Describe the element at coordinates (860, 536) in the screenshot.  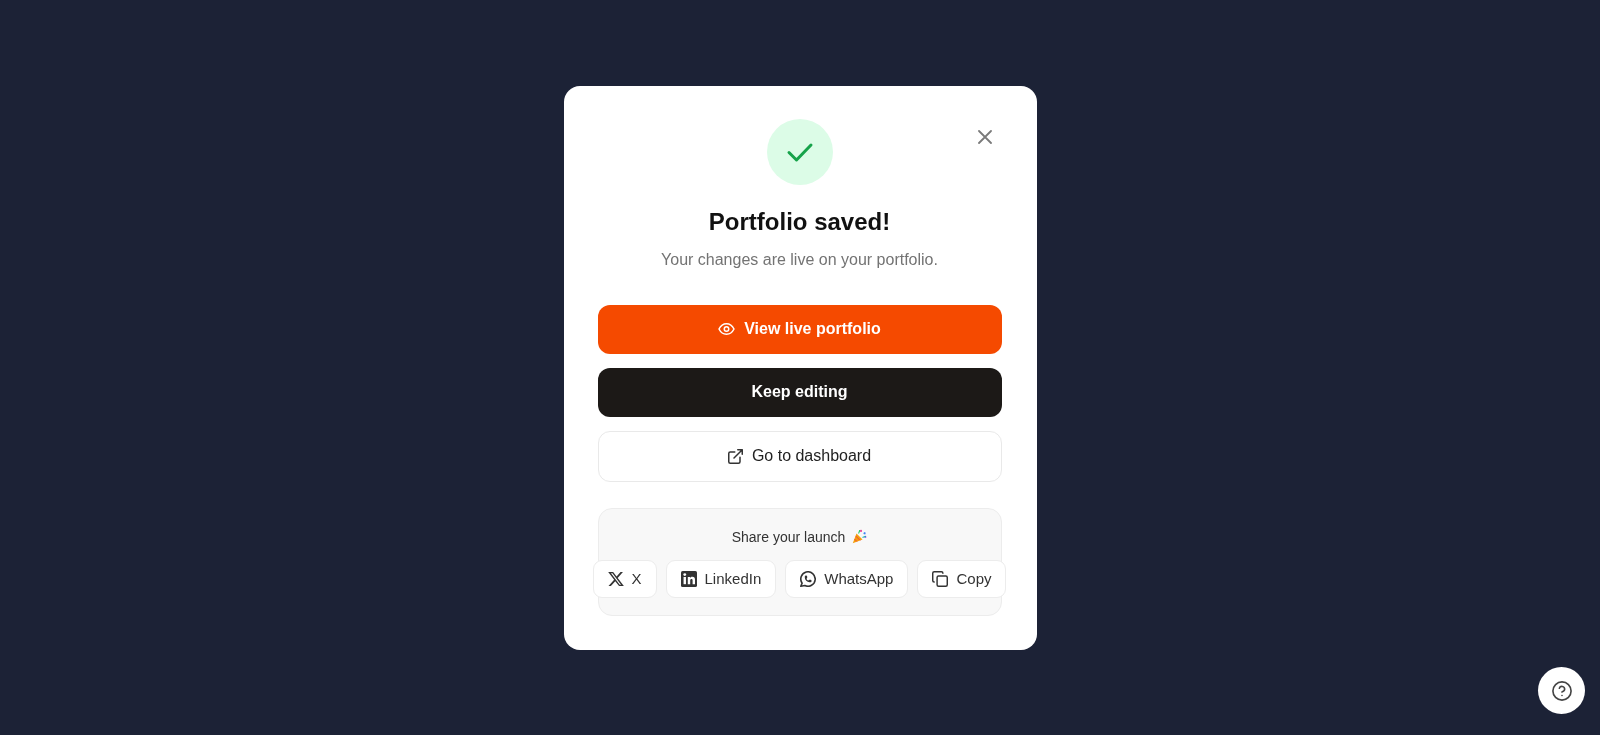
I see `party-popper-icon` at that location.